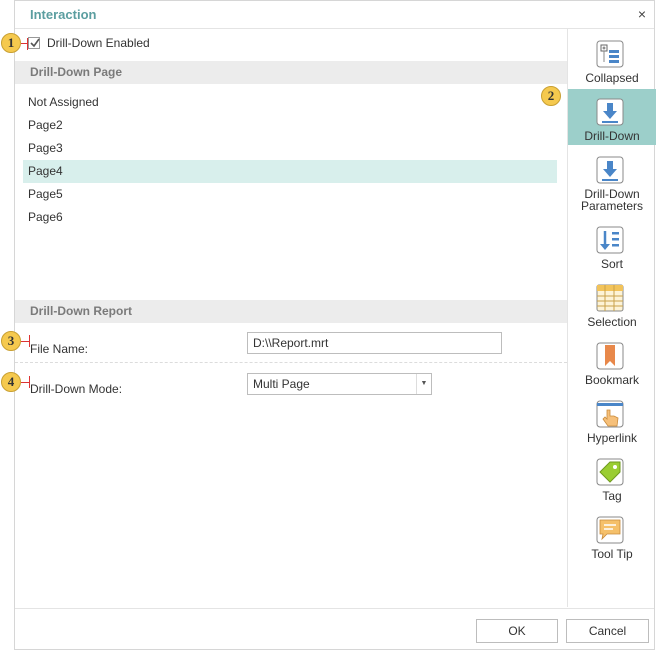 This screenshot has height=652, width=657. I want to click on sidebar-item-label: Selection, so click(612, 322).